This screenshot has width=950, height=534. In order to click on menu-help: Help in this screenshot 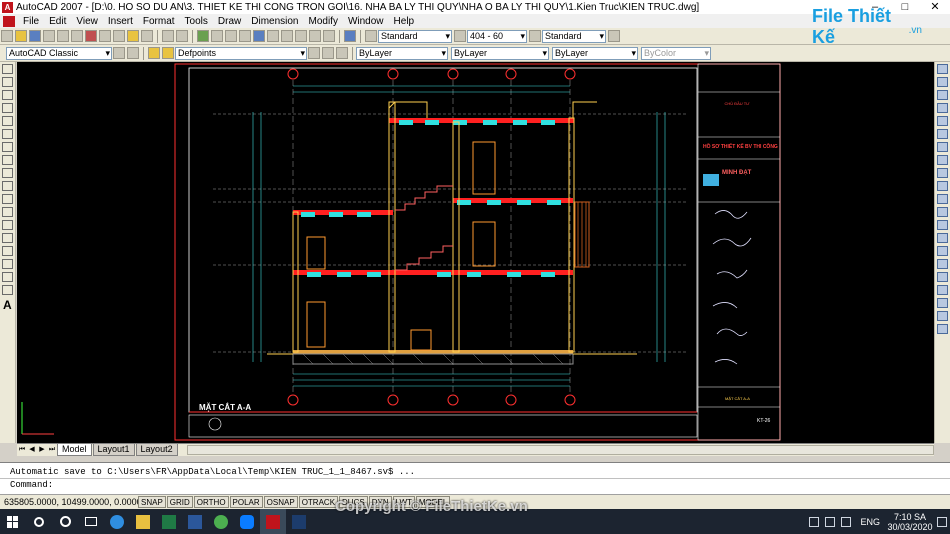, I will do `click(404, 21)`.